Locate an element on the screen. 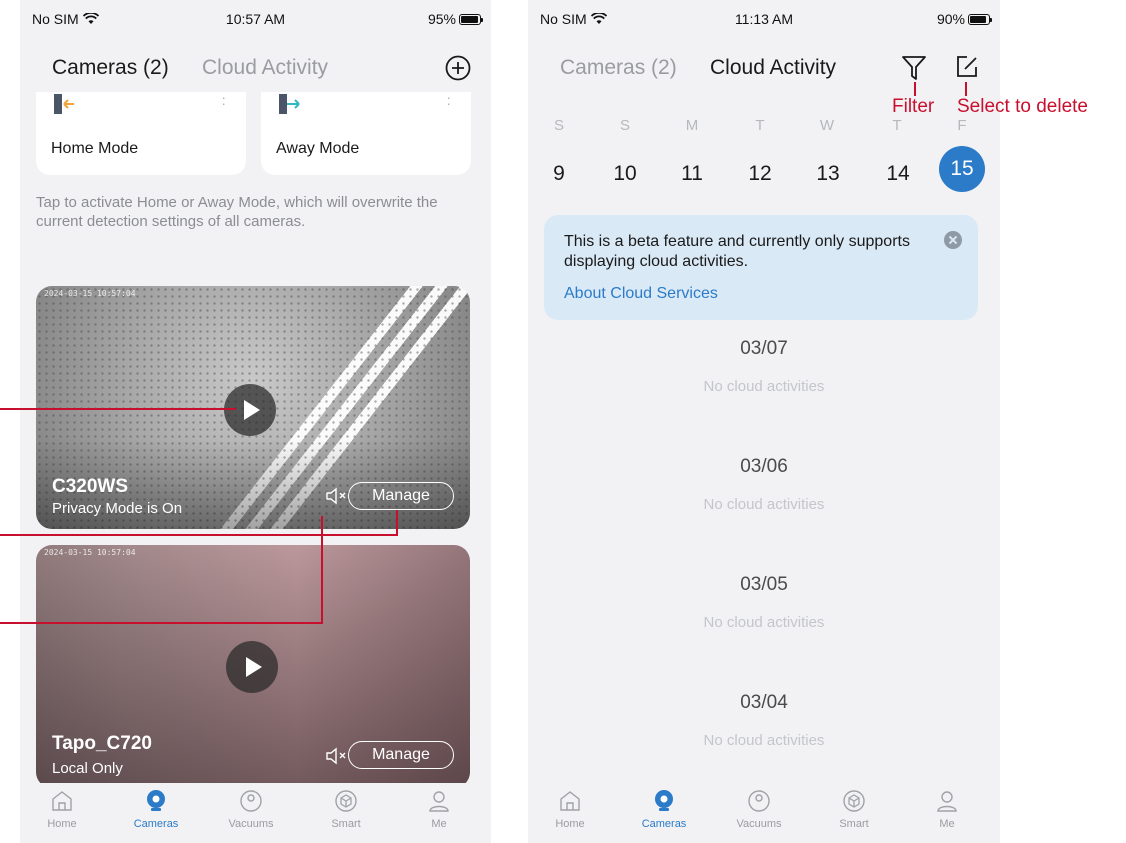  annotation-line-select-delete is located at coordinates (966, 89).